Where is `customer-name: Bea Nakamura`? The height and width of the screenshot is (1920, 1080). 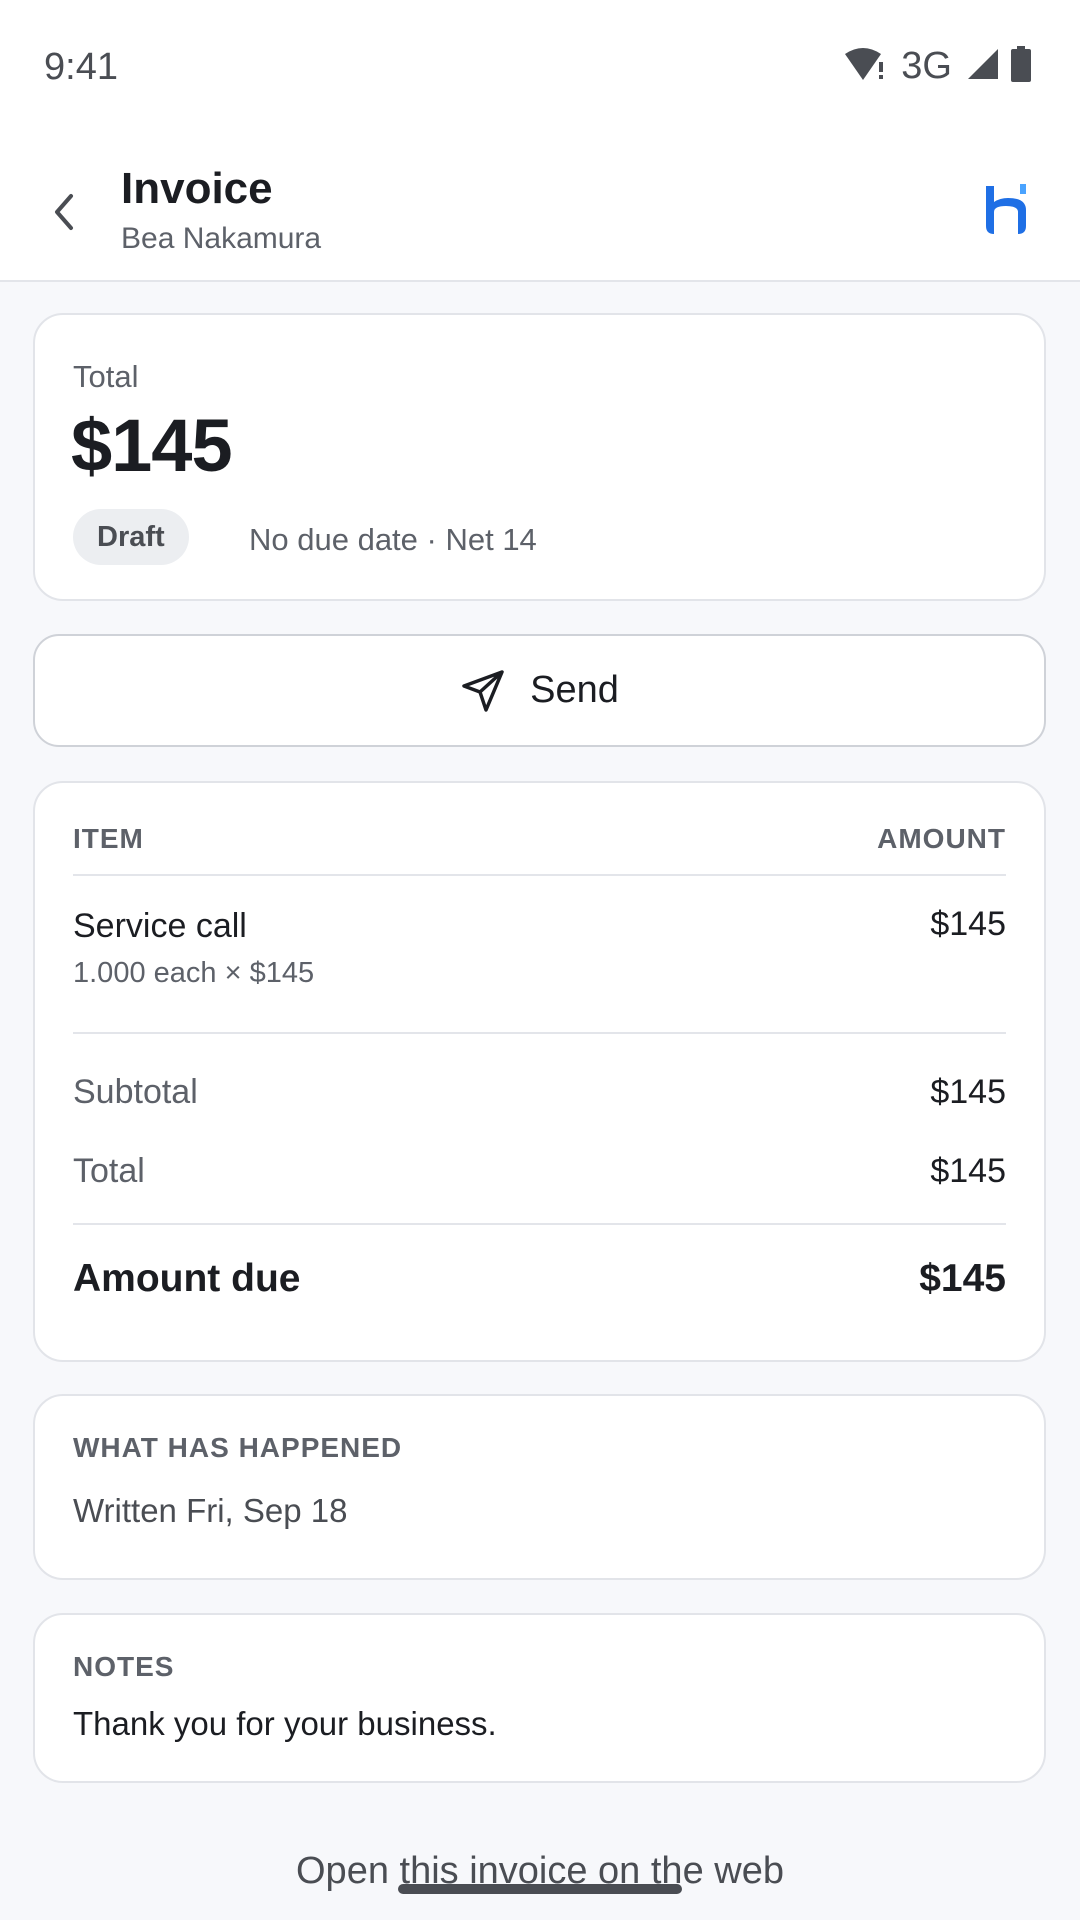 customer-name: Bea Nakamura is located at coordinates (221, 238).